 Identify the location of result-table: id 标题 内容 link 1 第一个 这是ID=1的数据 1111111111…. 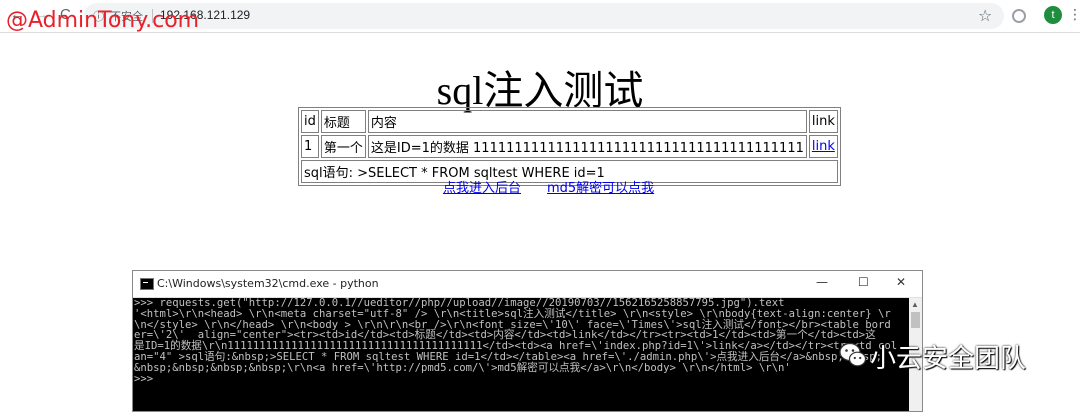
(569, 146).